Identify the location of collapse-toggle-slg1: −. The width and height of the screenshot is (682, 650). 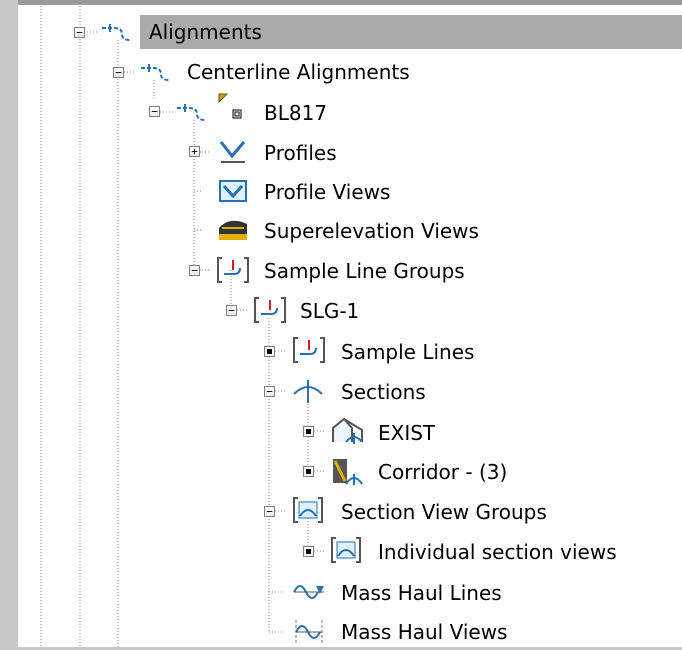
(231, 310).